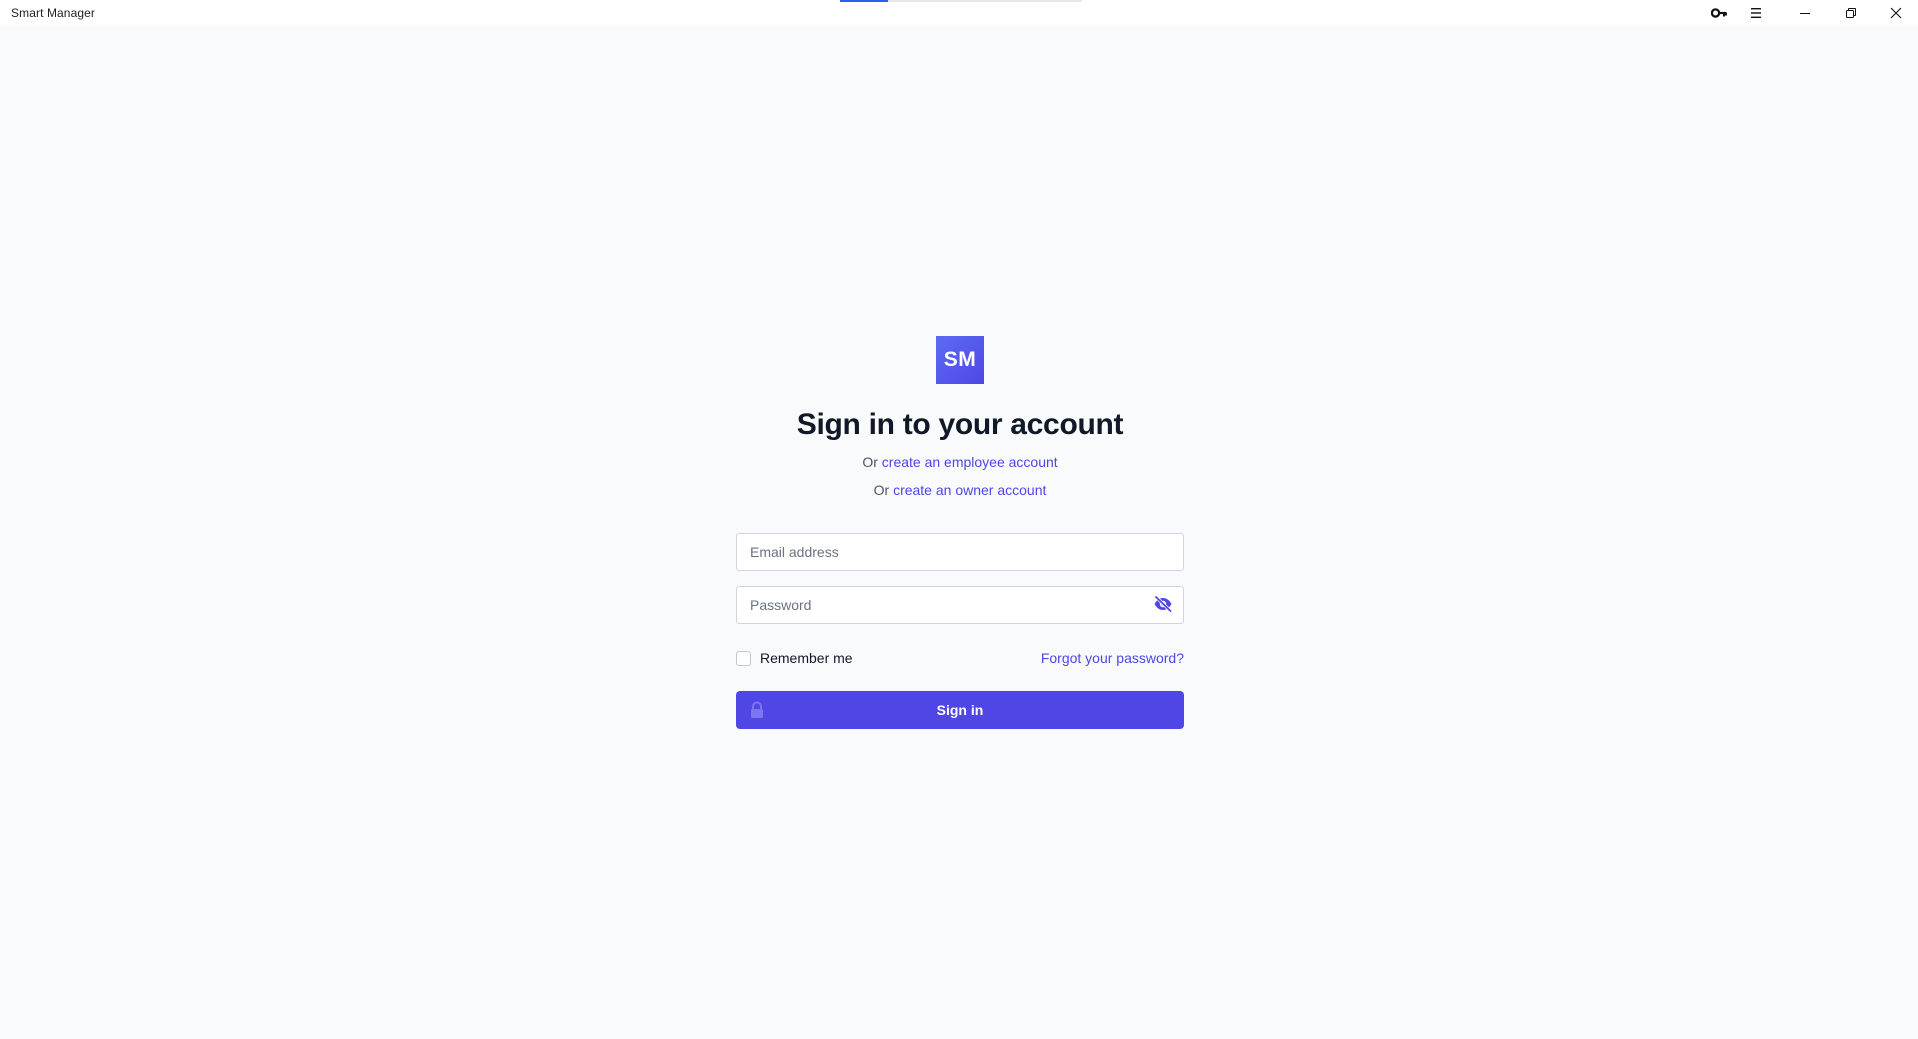  I want to click on hamburger-menu-icon, so click(1756, 13).